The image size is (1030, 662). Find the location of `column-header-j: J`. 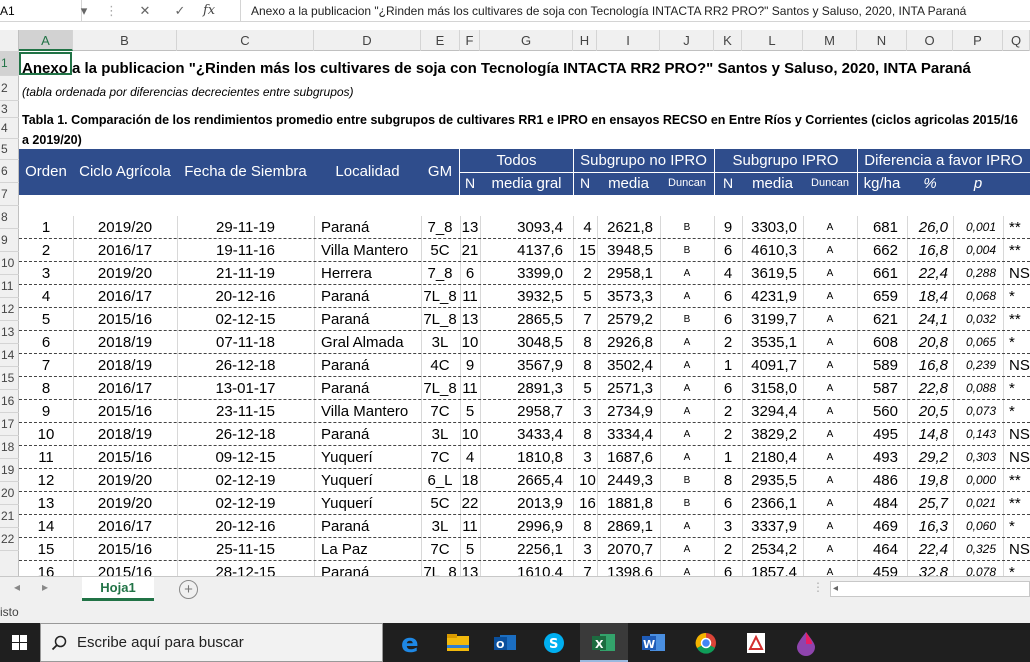

column-header-j: J is located at coordinates (687, 40).